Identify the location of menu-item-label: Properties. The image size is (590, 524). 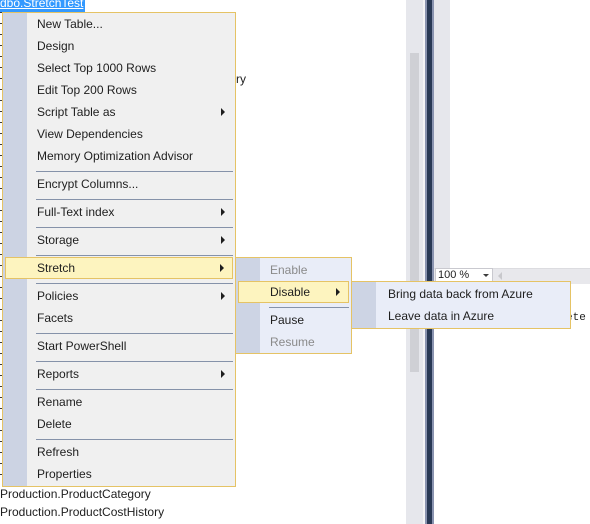
(64, 474).